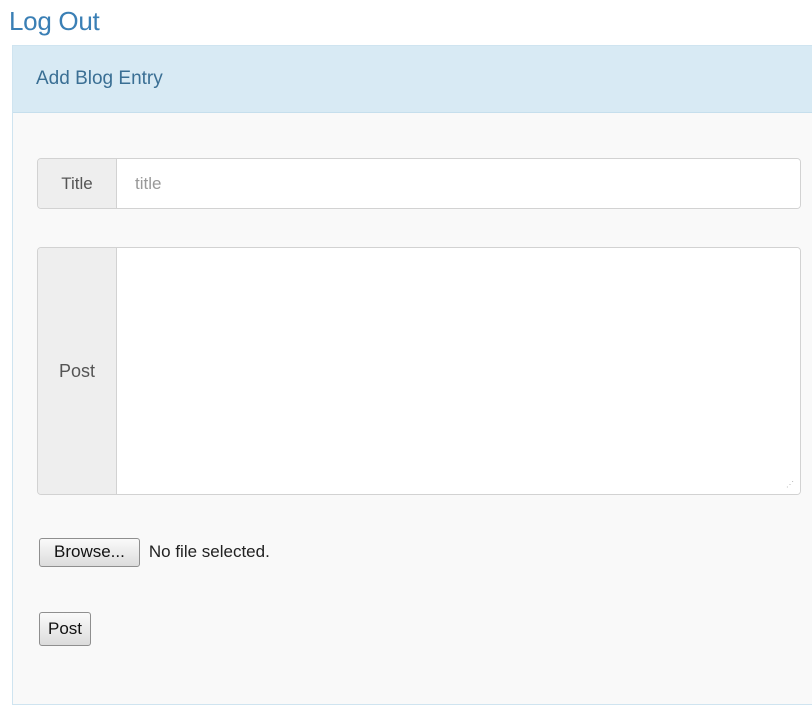  What do you see at coordinates (412, 79) in the screenshot?
I see `panel-heading: Add Blog Entry` at bounding box center [412, 79].